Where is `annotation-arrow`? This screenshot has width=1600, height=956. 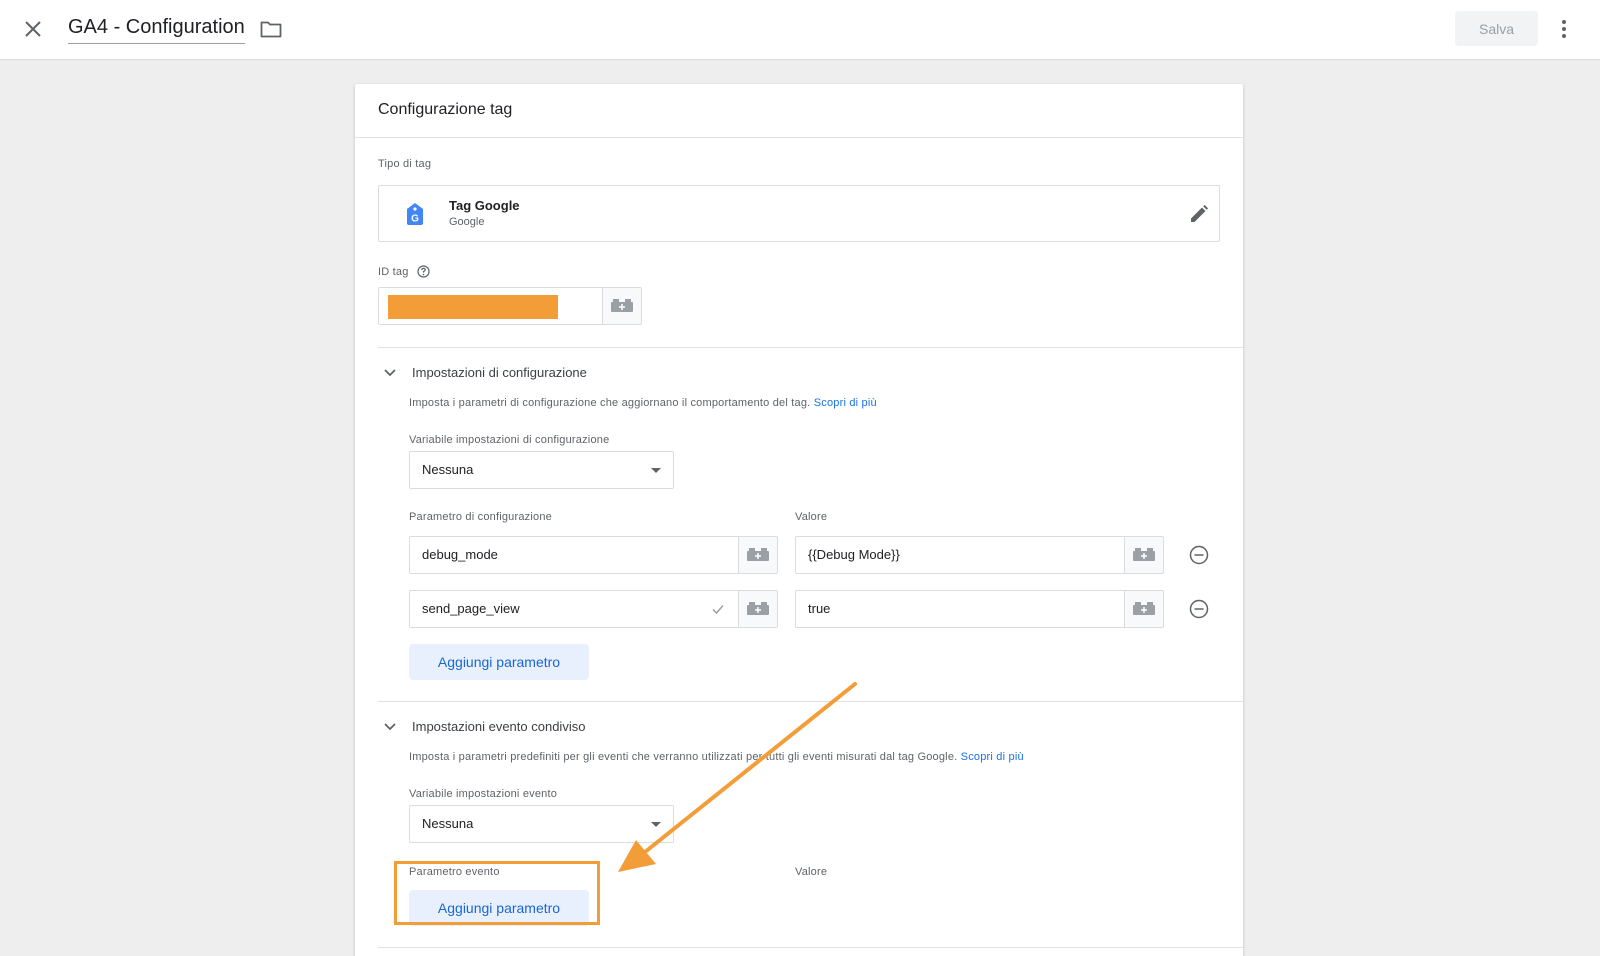 annotation-arrow is located at coordinates (737, 777).